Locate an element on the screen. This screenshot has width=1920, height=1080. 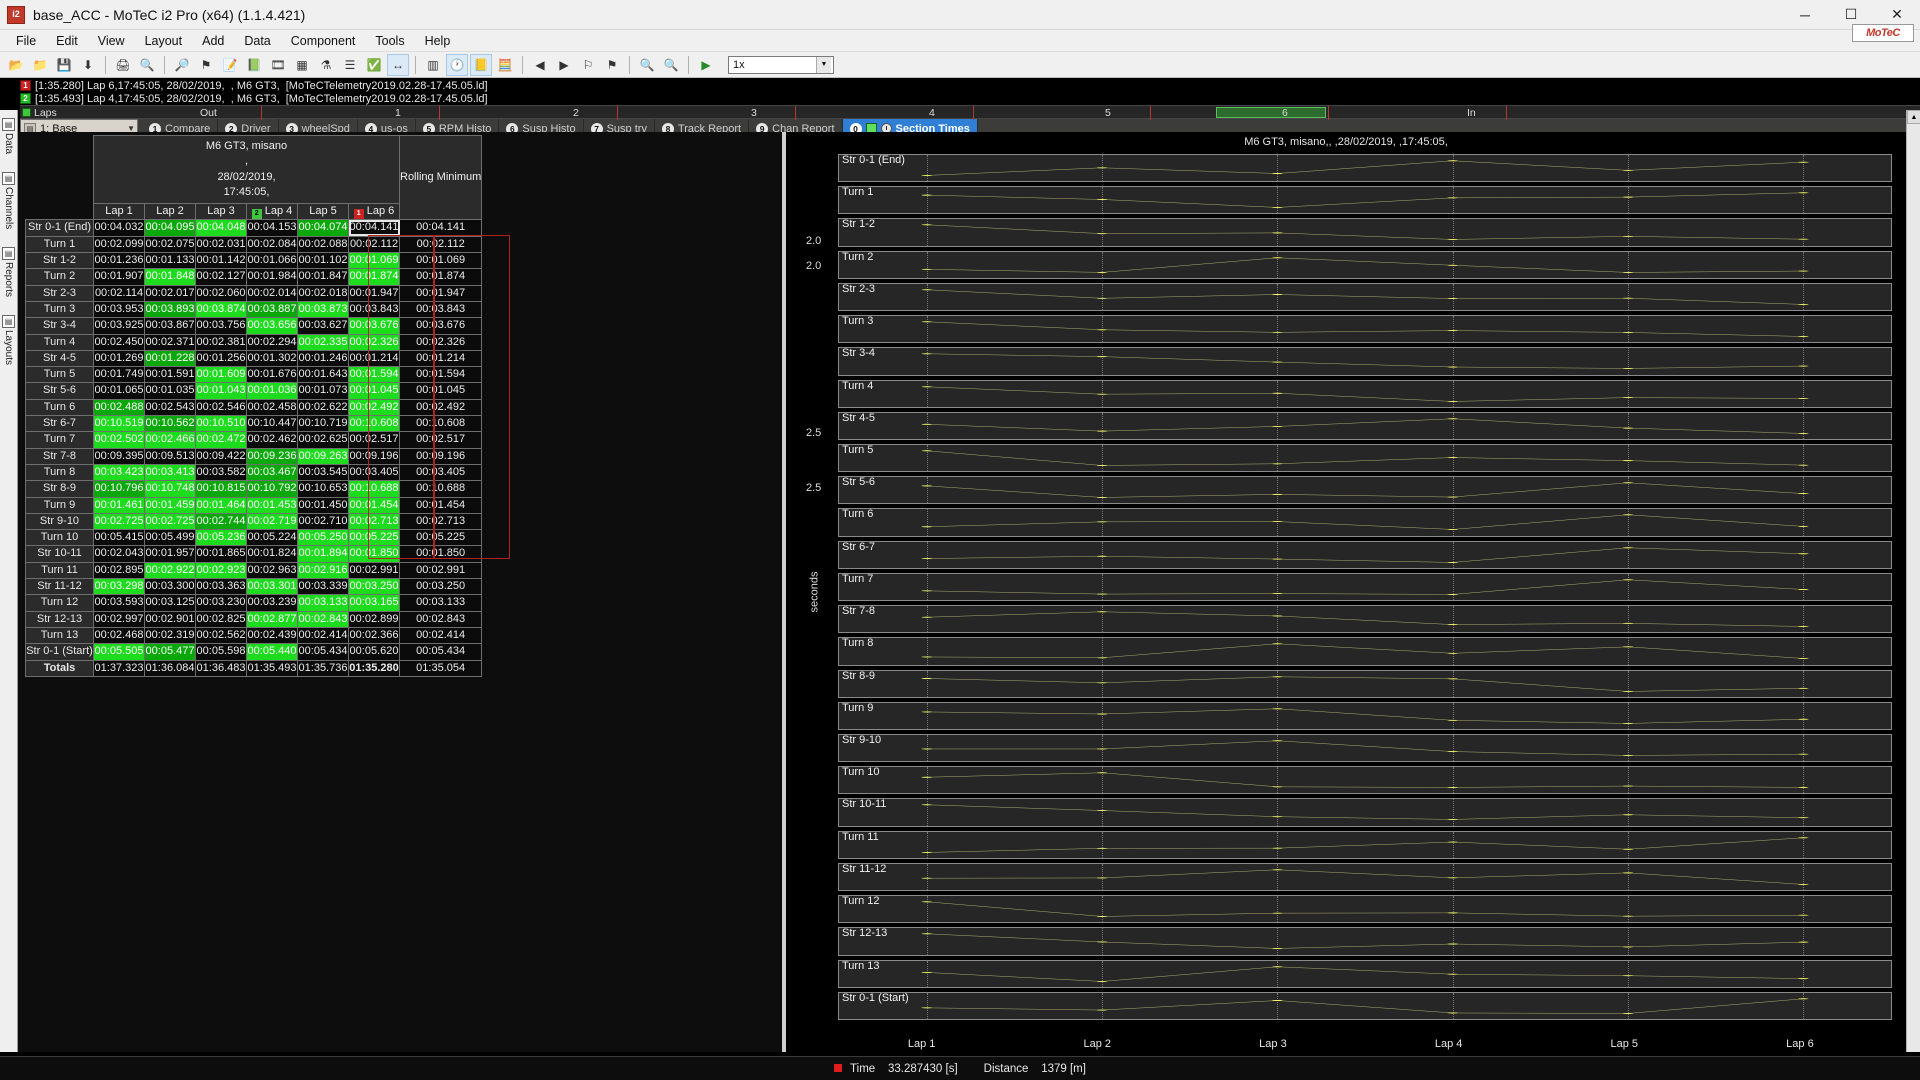
lap-time-cell: 00:03.925 is located at coordinates (119, 326).